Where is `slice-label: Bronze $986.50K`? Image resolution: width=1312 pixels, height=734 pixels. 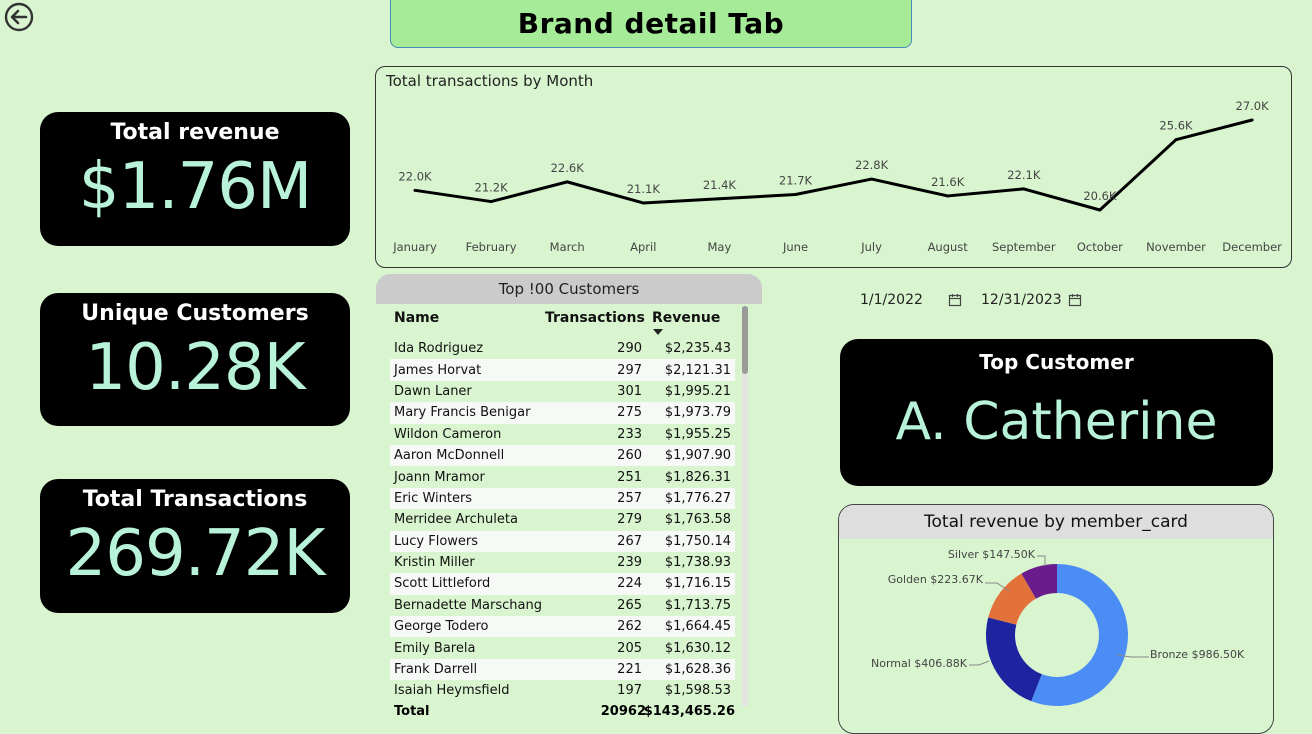 slice-label: Bronze $986.50K is located at coordinates (1197, 654).